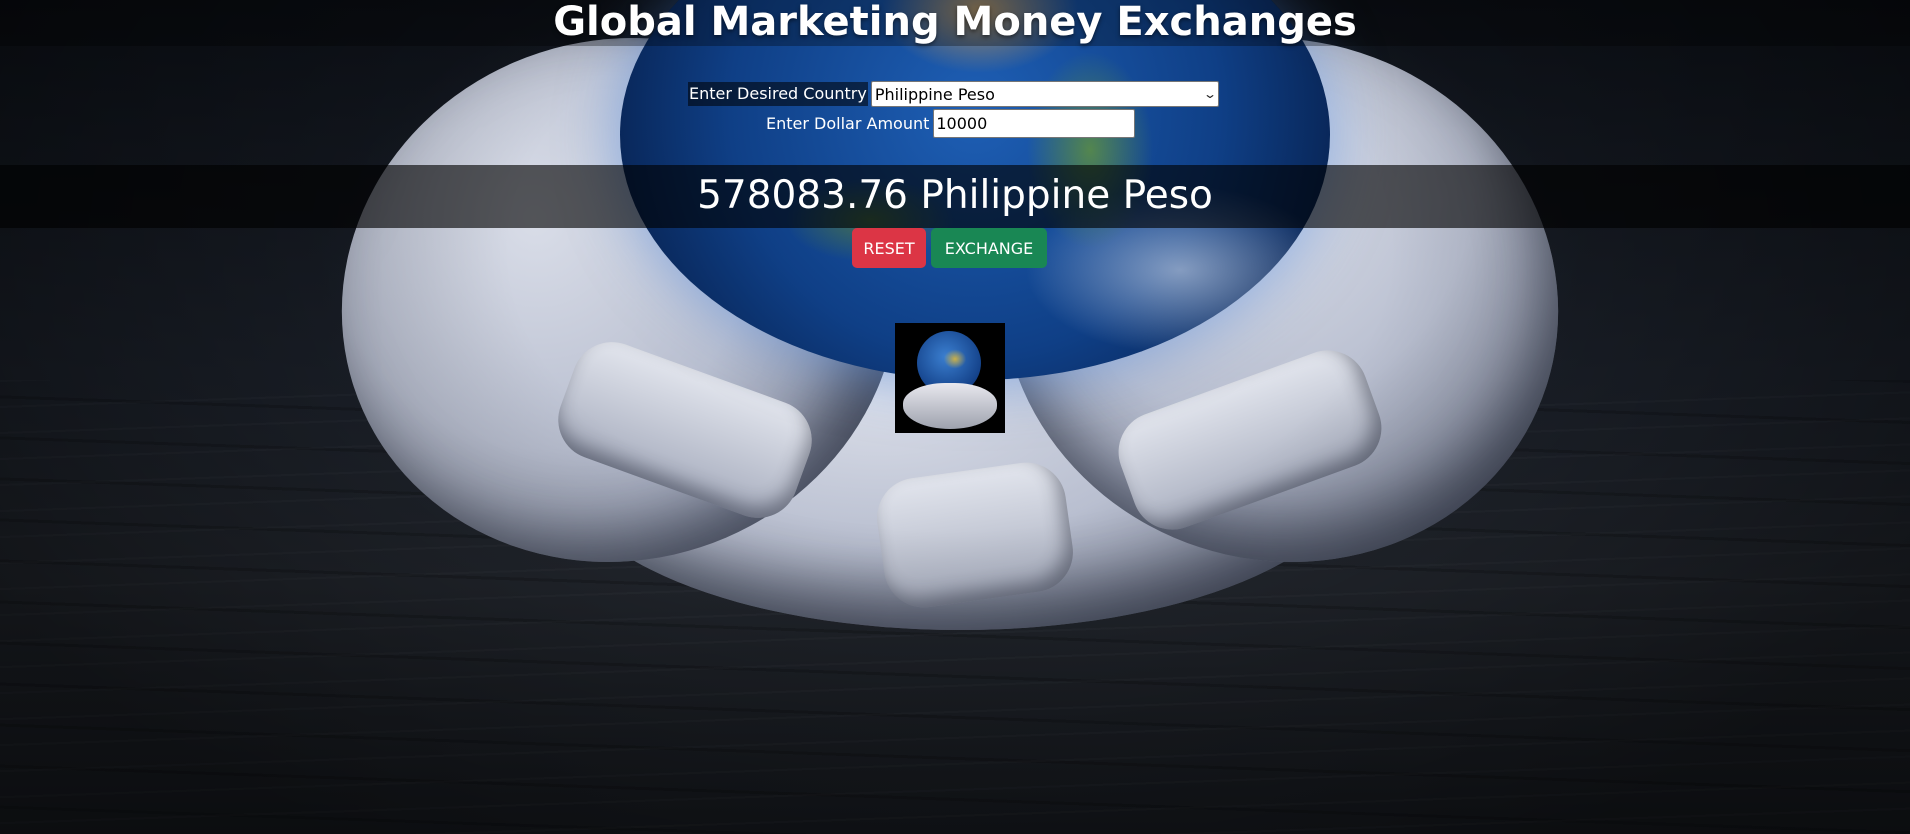 The image size is (1910, 834). What do you see at coordinates (778, 94) in the screenshot?
I see `country-label: Enter Desired Country` at bounding box center [778, 94].